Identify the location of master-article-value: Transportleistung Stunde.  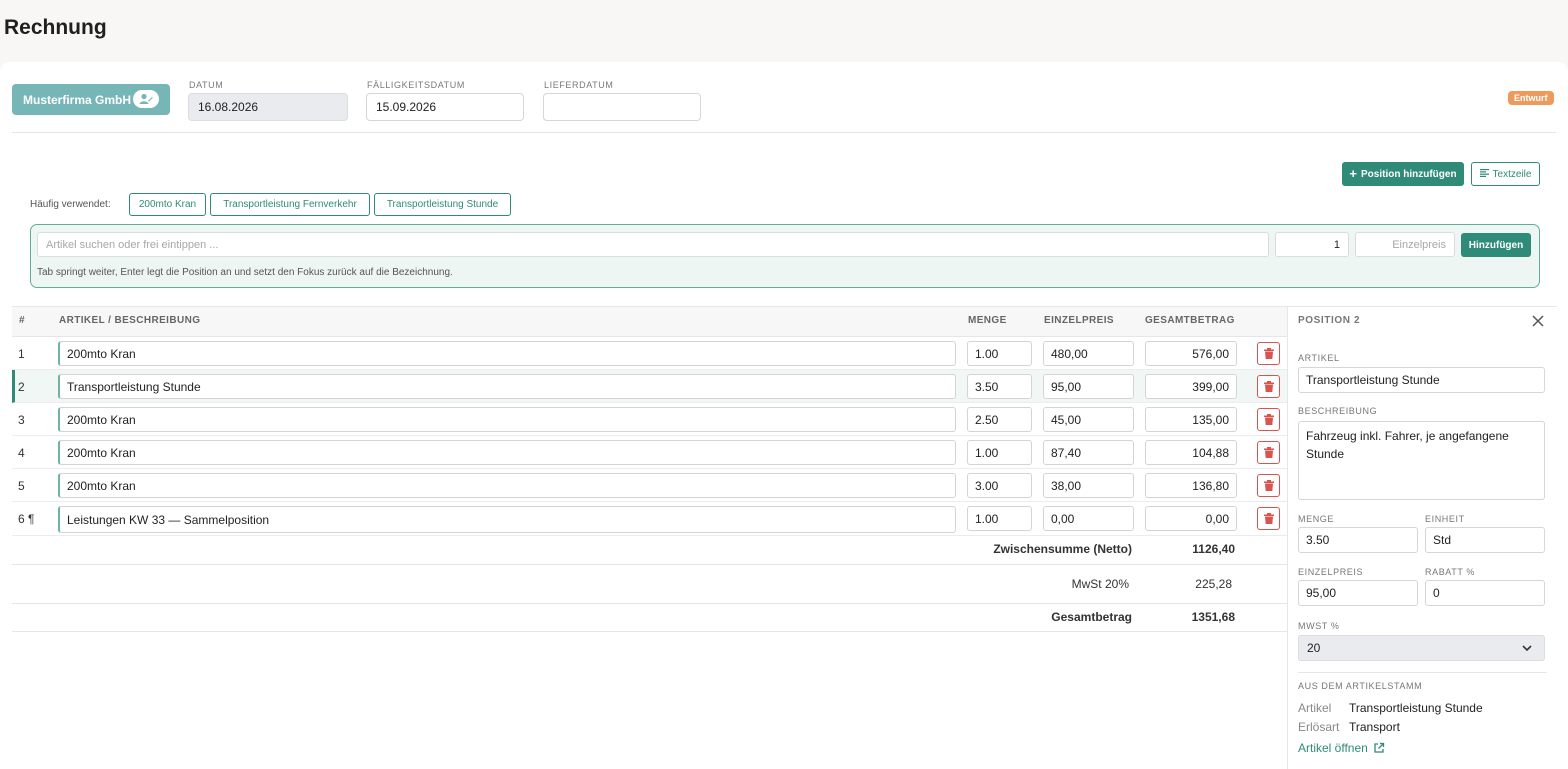
(1416, 708).